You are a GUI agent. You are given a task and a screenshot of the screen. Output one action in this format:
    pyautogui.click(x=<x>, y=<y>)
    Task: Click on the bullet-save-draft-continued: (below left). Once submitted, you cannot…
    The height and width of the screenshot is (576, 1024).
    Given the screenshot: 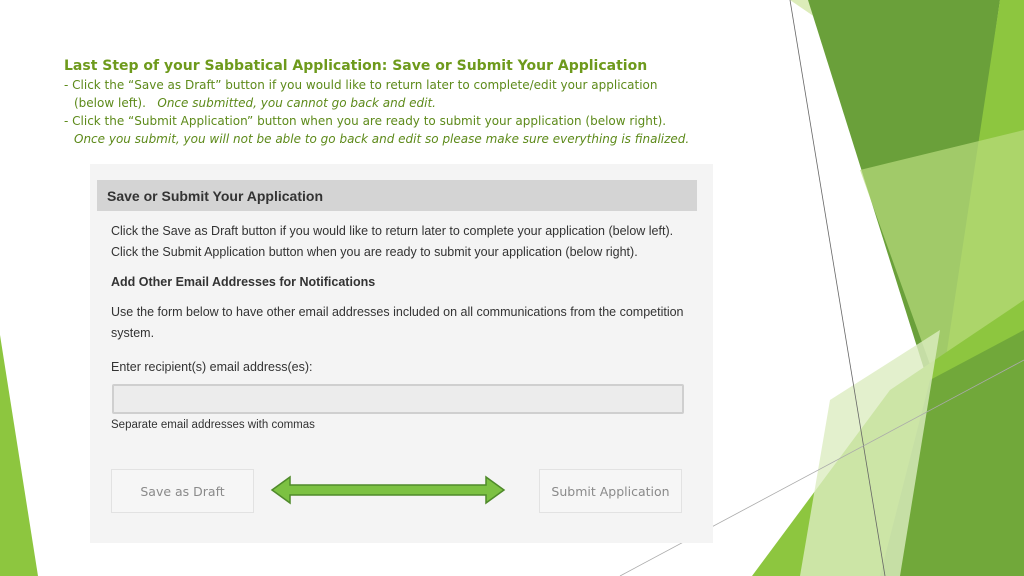 What is the action you would take?
    pyautogui.click(x=414, y=103)
    